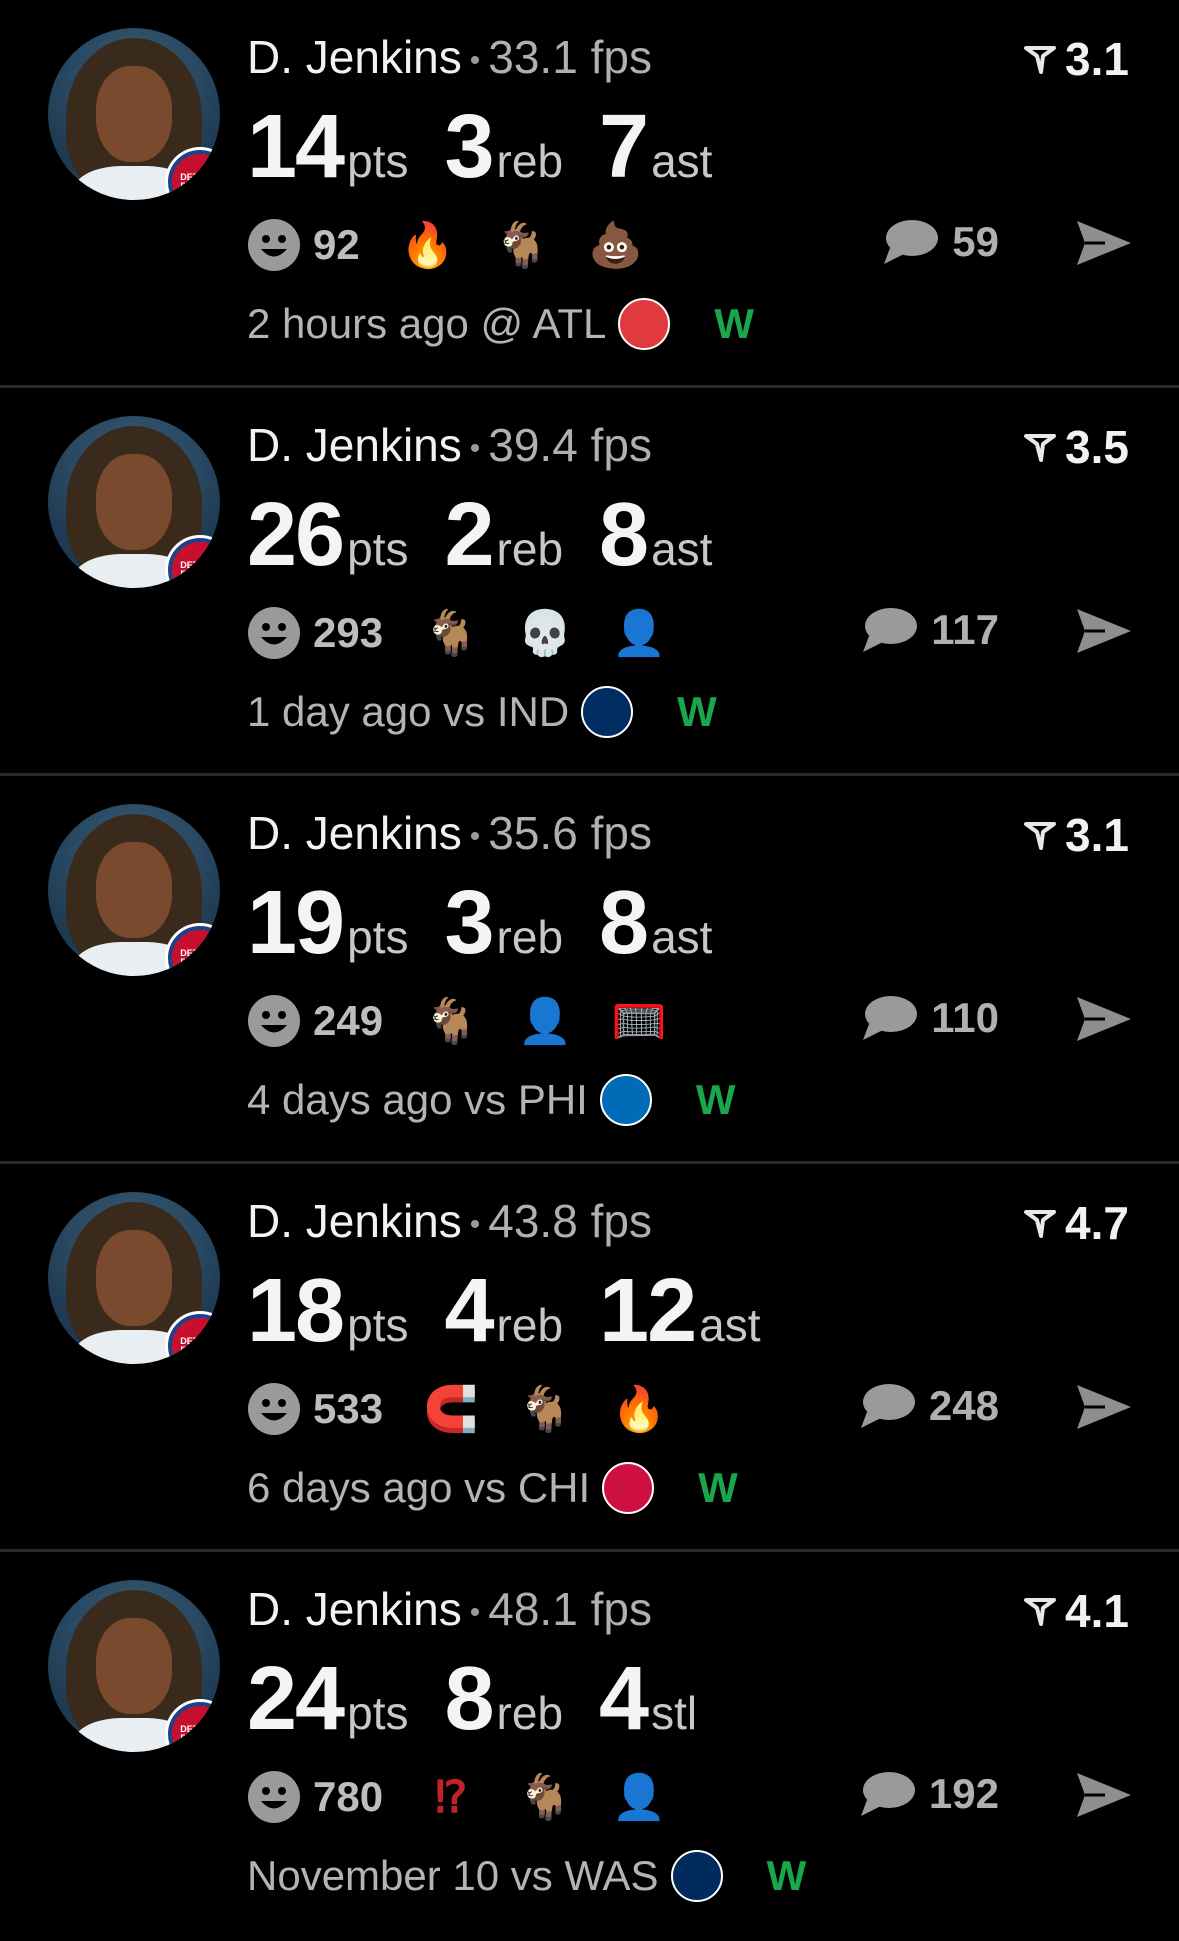  I want to click on reaction-button: 780, so click(315, 1797).